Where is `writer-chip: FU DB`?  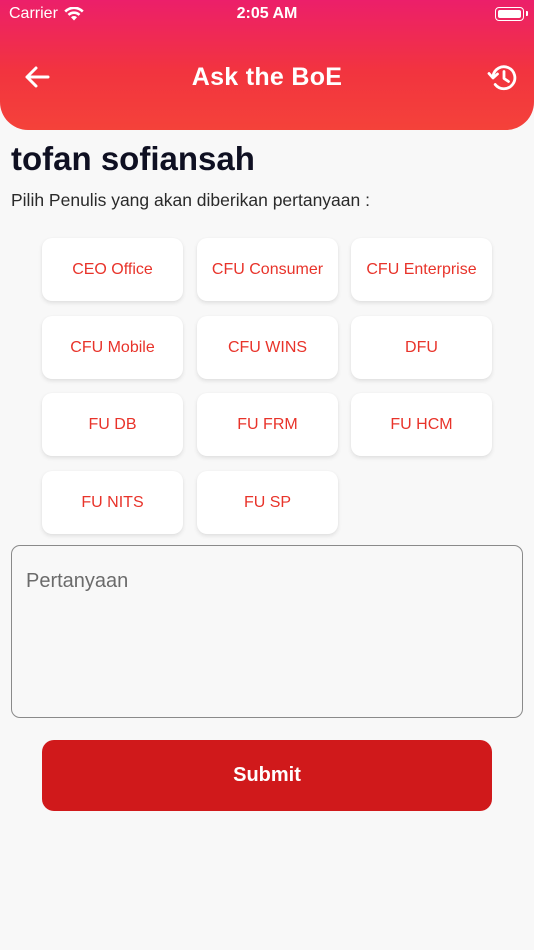 writer-chip: FU DB is located at coordinates (112, 424).